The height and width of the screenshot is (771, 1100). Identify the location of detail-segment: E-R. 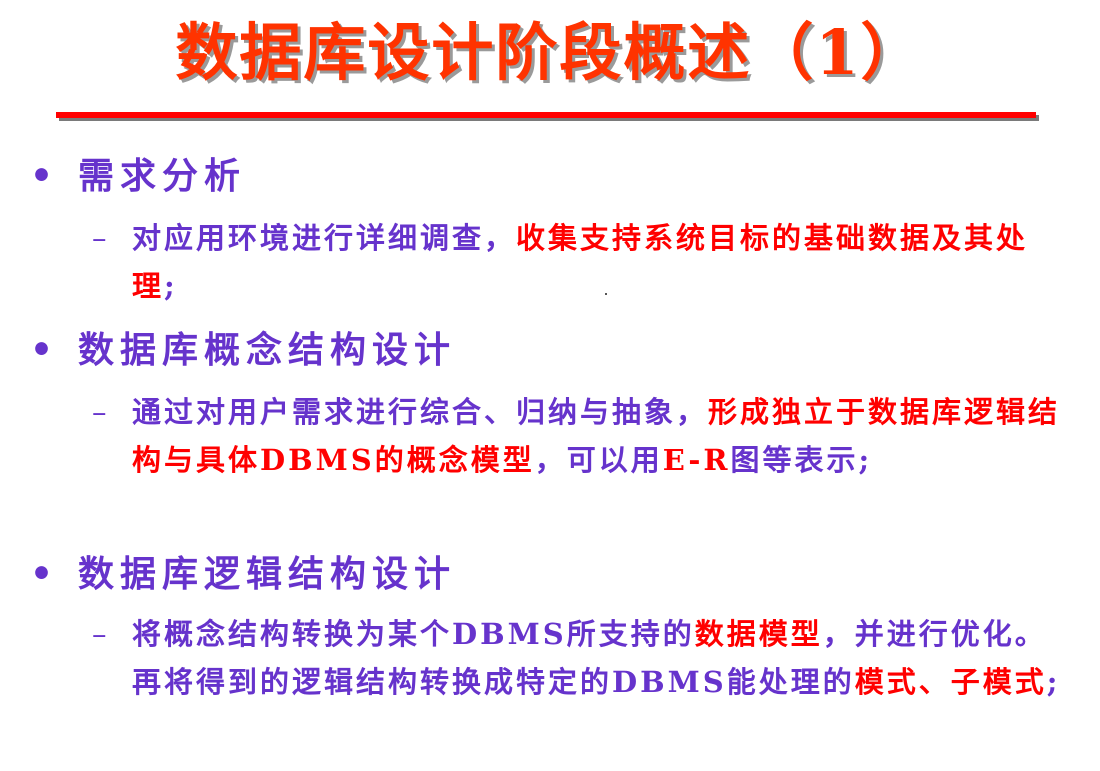
(696, 460).